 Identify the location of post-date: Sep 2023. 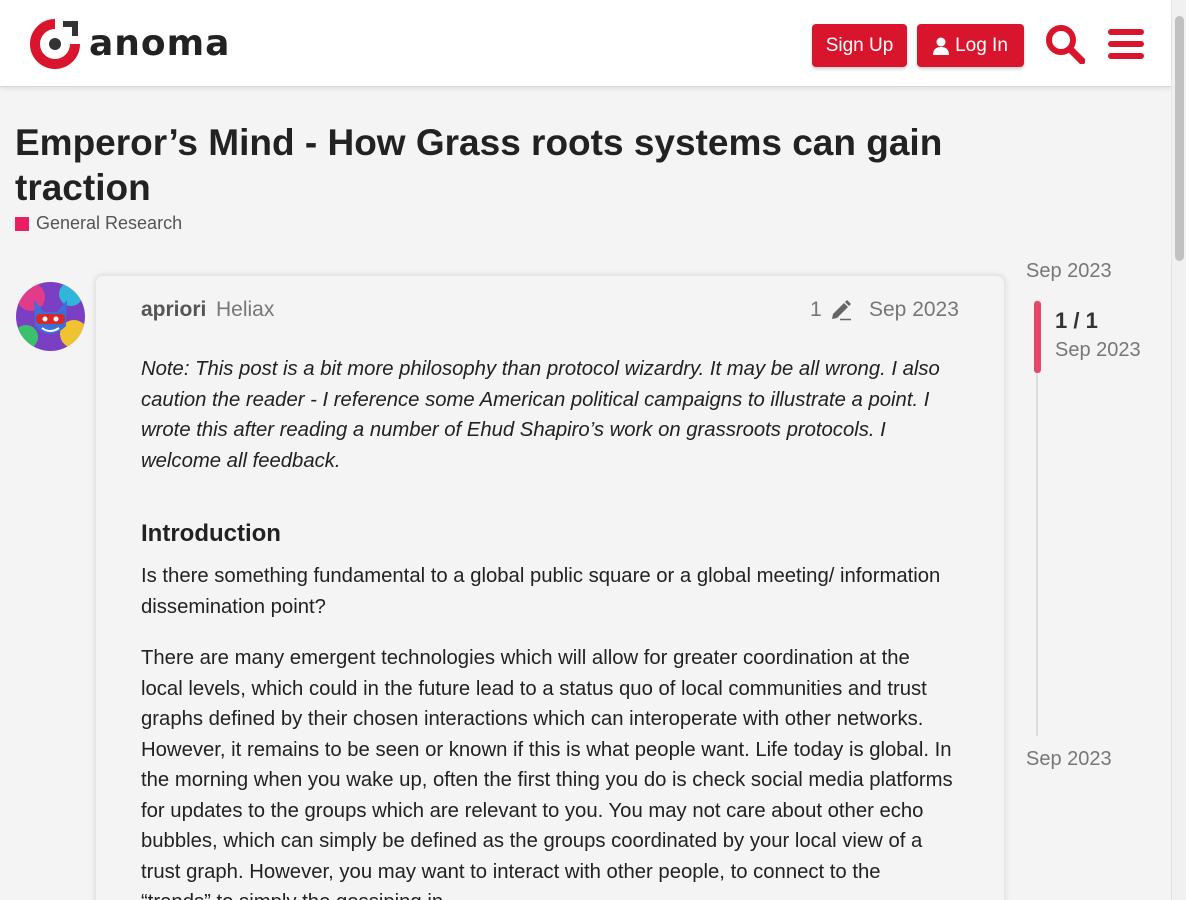
(914, 310).